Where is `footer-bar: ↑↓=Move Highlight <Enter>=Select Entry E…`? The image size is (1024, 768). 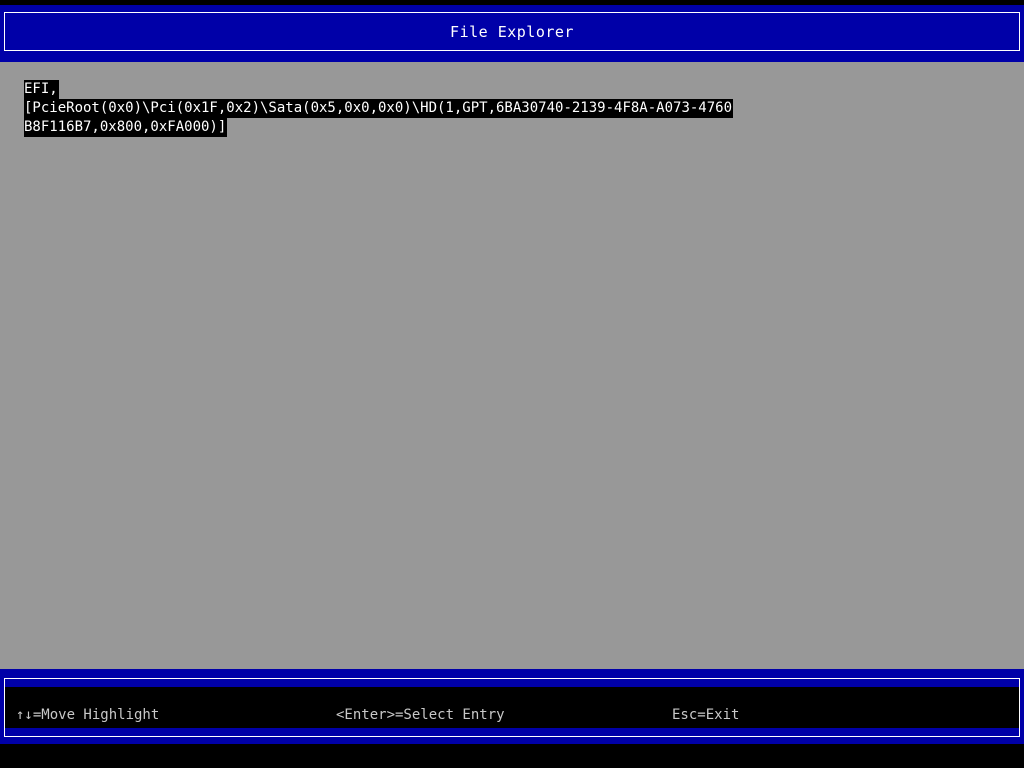 footer-bar: ↑↓=Move Highlight <Enter>=Select Entry E… is located at coordinates (512, 706).